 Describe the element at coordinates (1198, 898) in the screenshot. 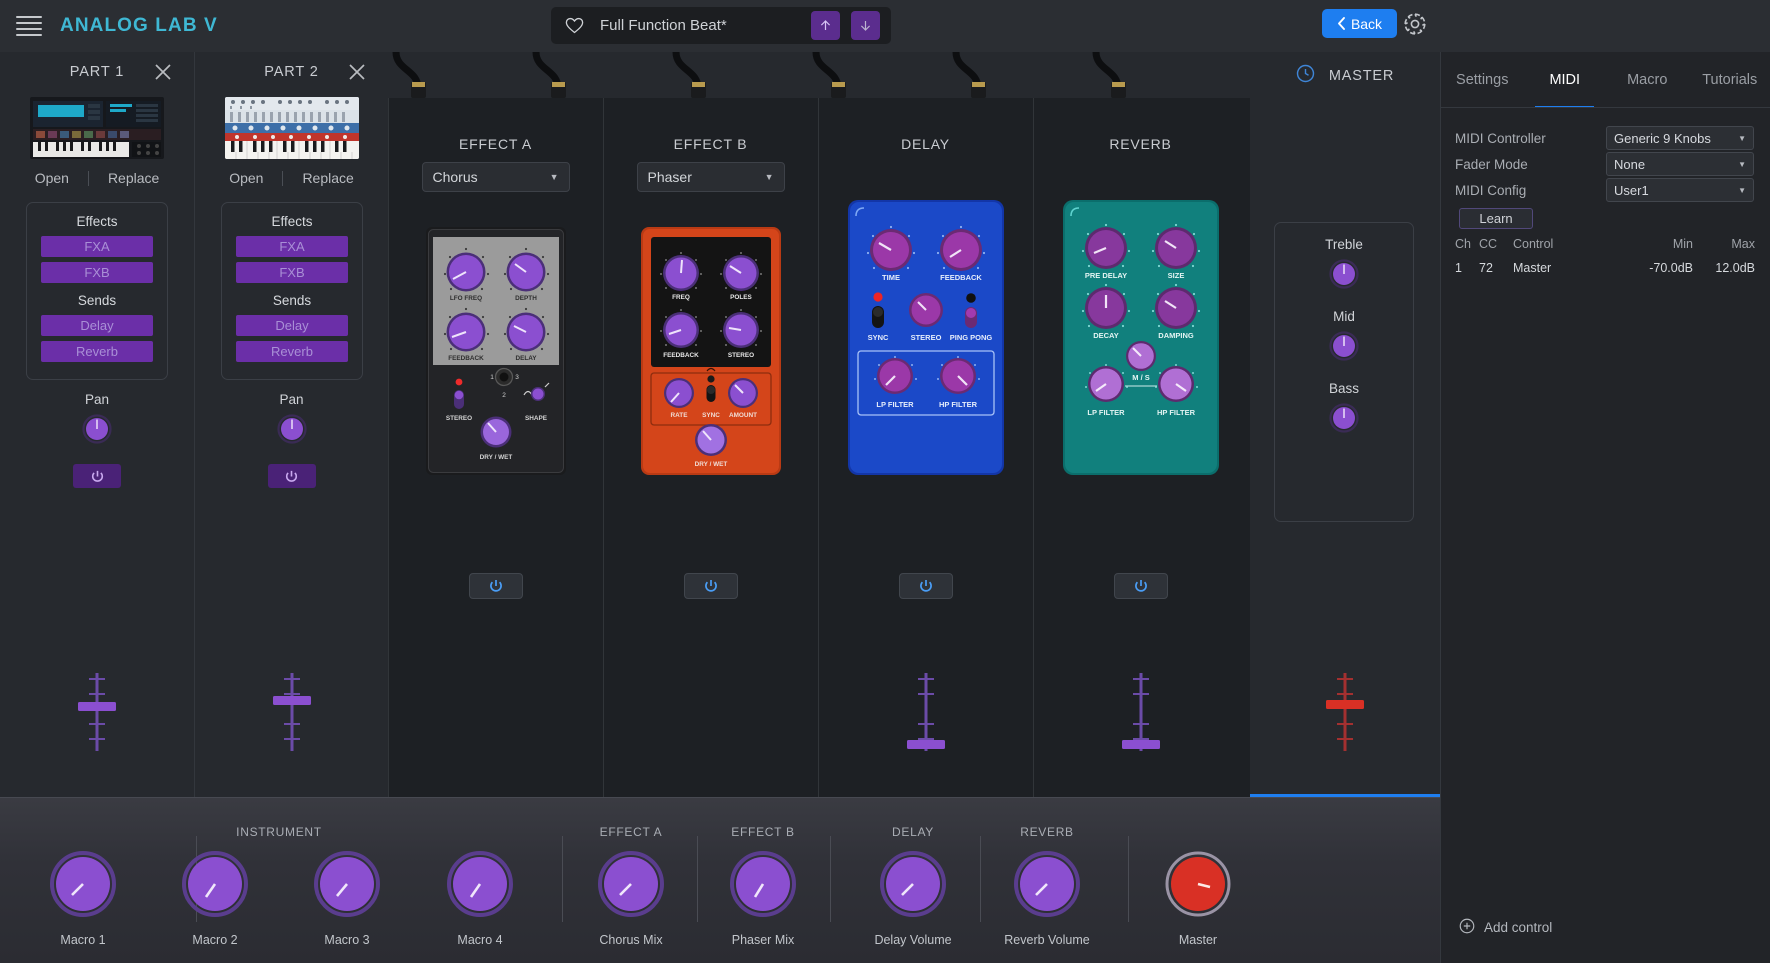

I see `macro-knob-master: Master` at that location.